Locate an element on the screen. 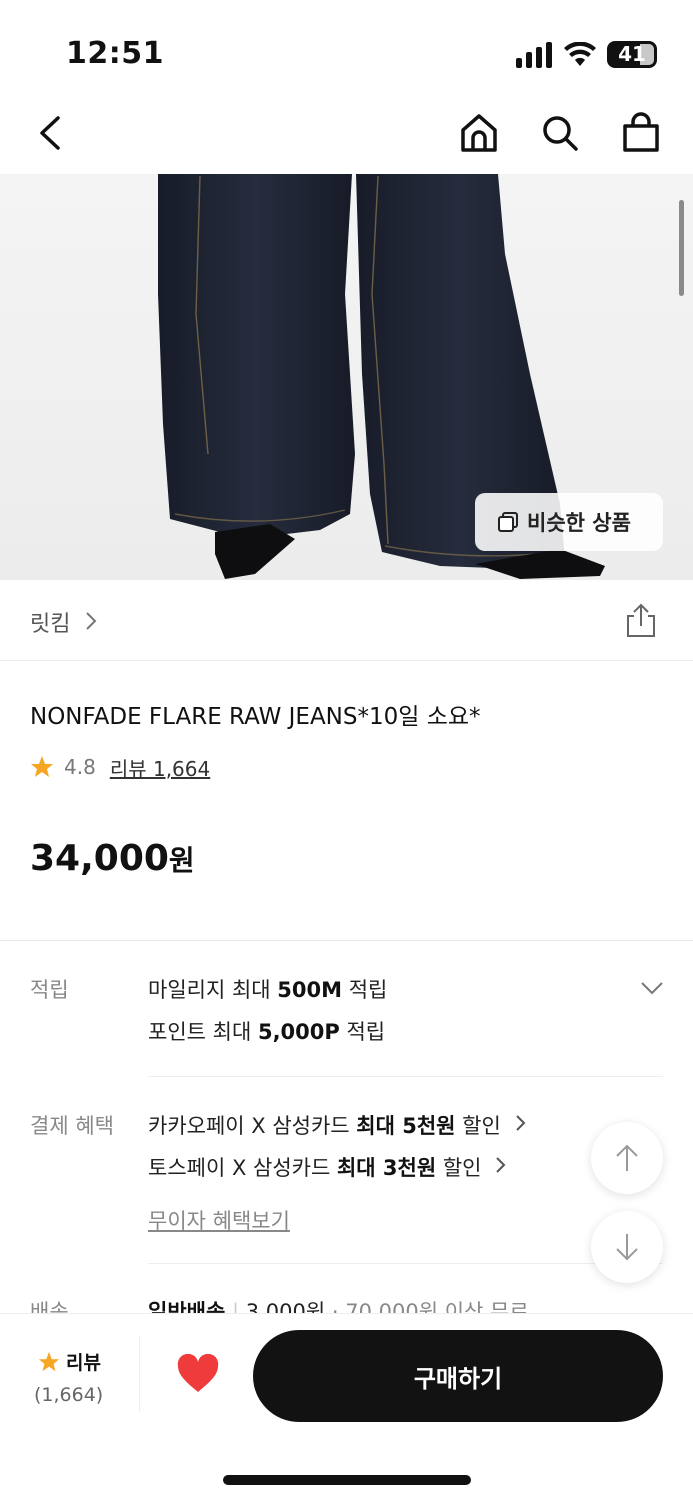 Image resolution: width=693 pixels, height=1500 pixels. share-icon is located at coordinates (641, 620).